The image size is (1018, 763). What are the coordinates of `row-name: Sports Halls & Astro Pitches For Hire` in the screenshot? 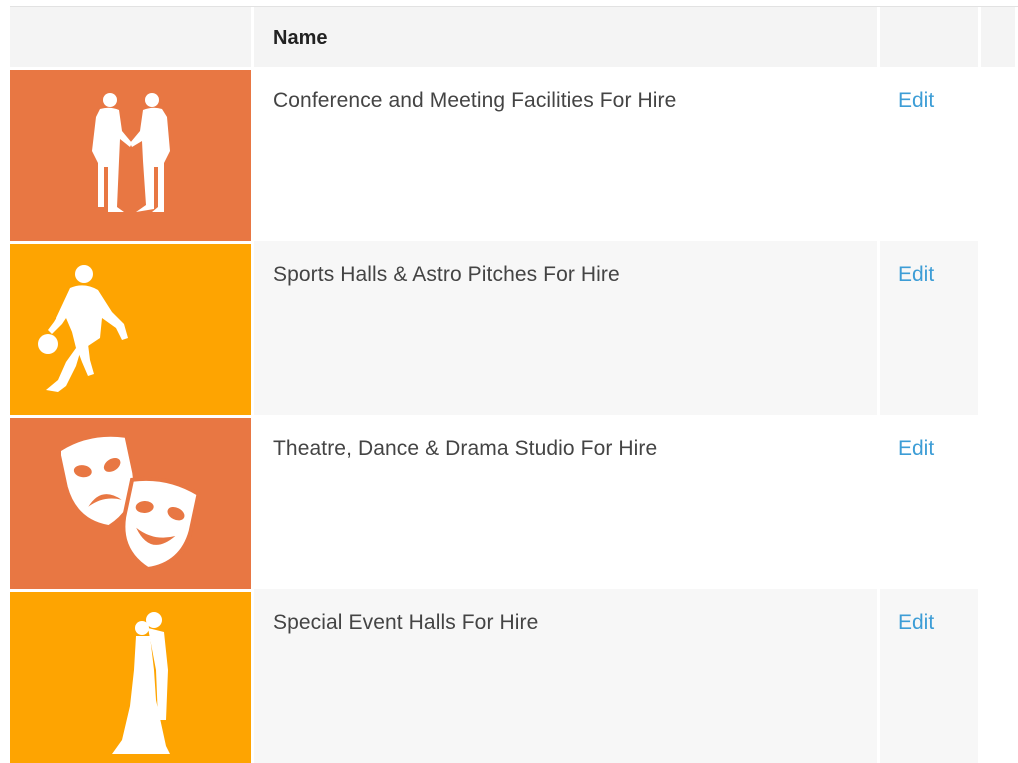 It's located at (565, 328).